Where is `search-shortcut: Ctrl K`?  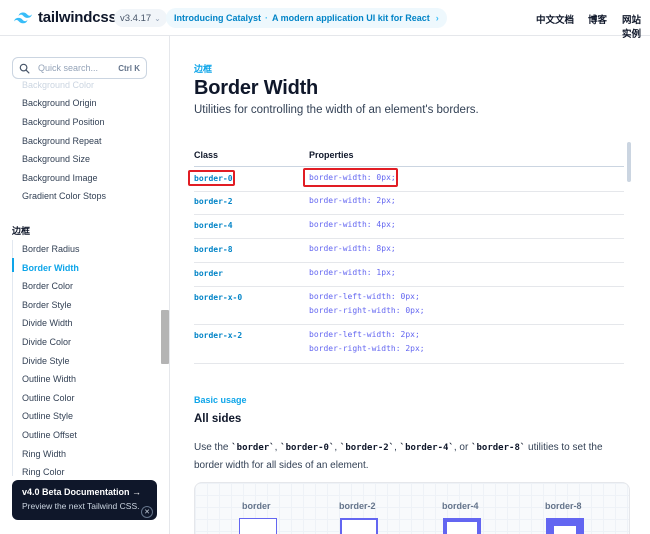
search-shortcut: Ctrl K is located at coordinates (129, 68).